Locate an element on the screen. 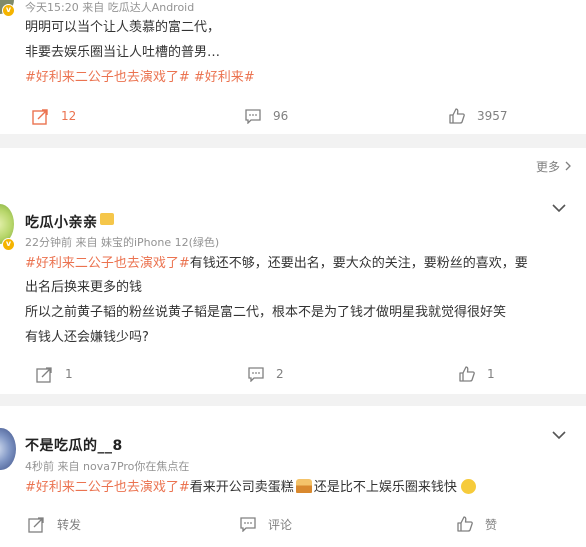 This screenshot has height=547, width=586. post-text-line: #好利来二公子也去演戏了#有钱还不够，还要出名，要大众的关注，要粉丝的喜欢，要 is located at coordinates (276, 263).